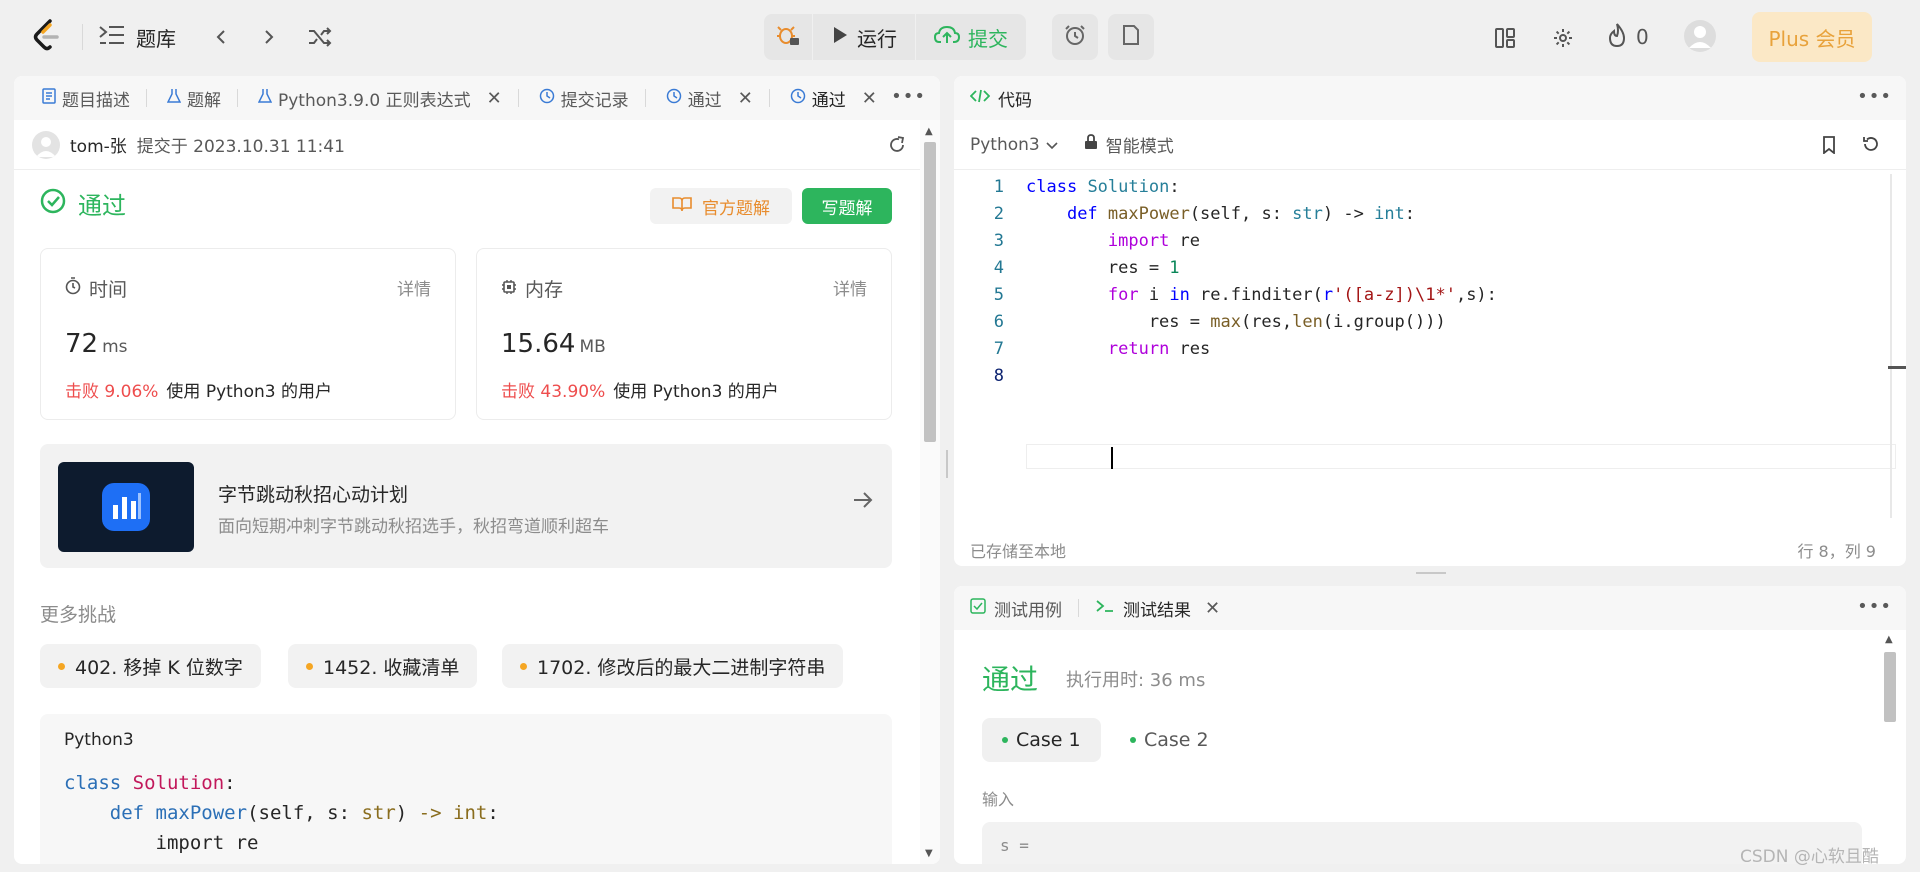  I want to click on challenge-label: 1702. 修改后的最大二进制字符串, so click(681, 667).